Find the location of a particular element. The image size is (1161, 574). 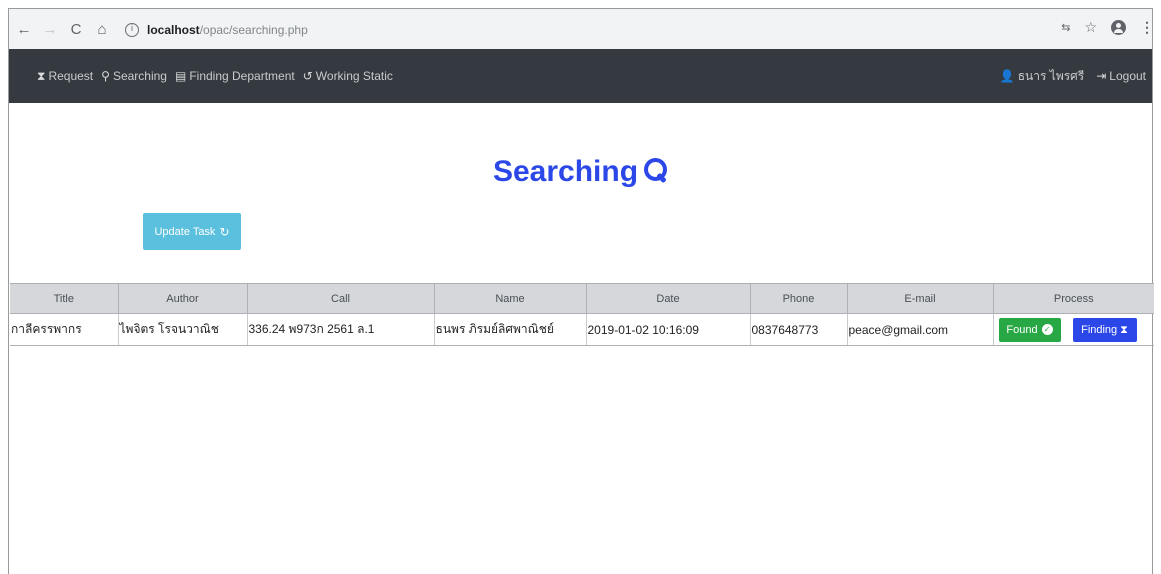

cell-title: กาลีครรพากร is located at coordinates (64, 329).